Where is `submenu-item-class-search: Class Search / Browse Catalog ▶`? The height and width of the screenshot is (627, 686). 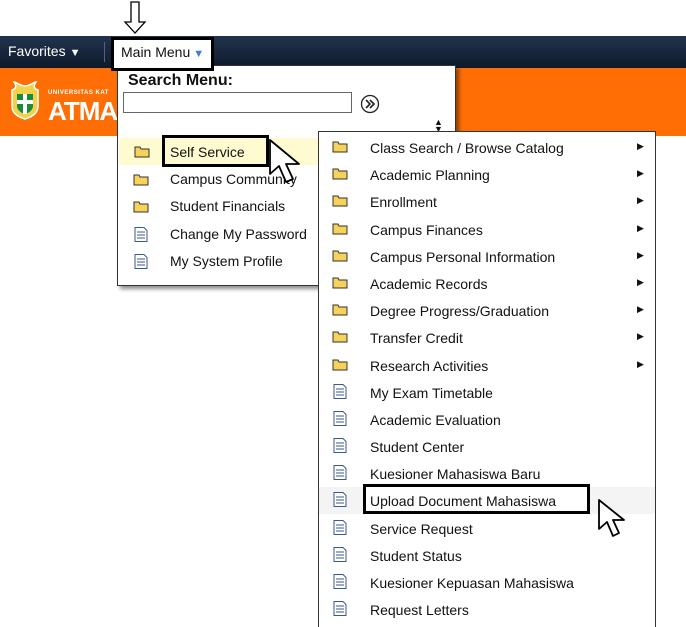 submenu-item-class-search: Class Search / Browse Catalog ▶ is located at coordinates (487, 147).